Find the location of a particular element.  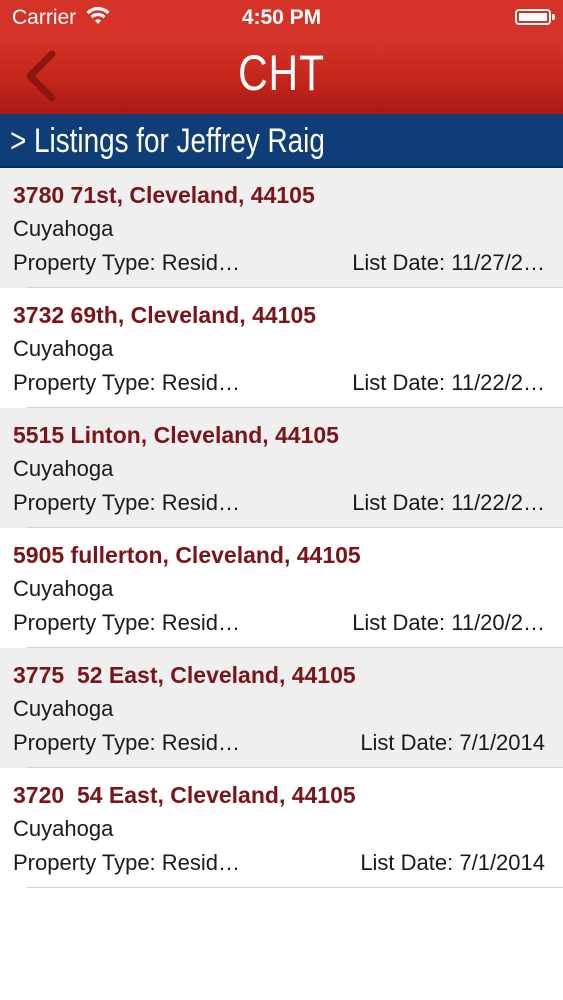

battery-level is located at coordinates (533, 17).